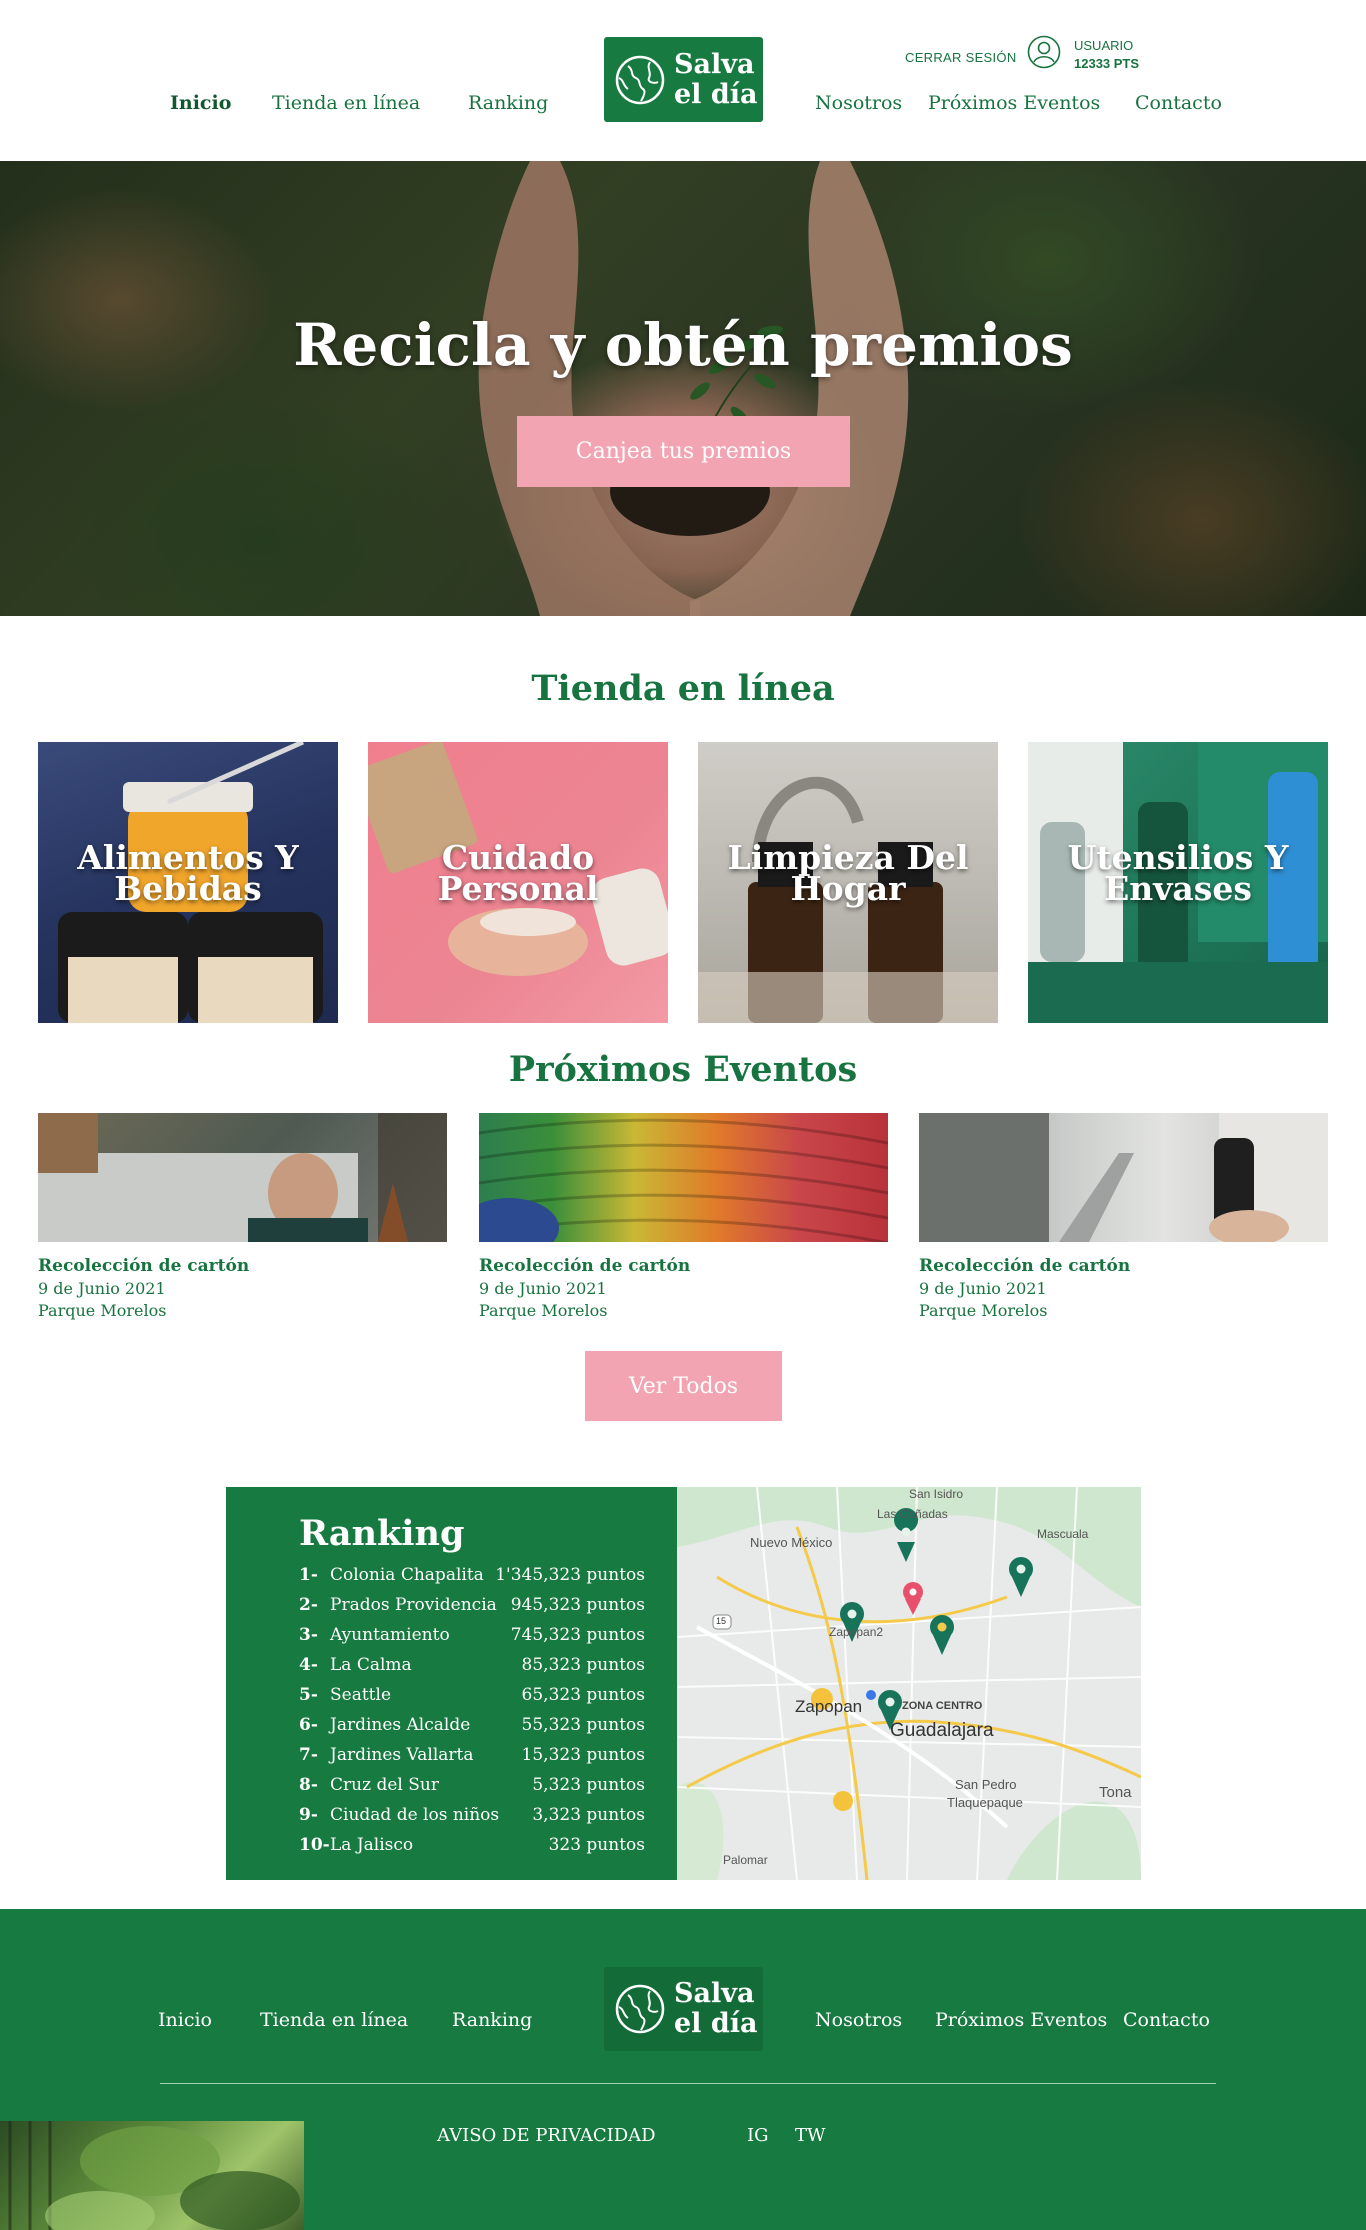 Image resolution: width=1366 pixels, height=2230 pixels. I want to click on category-home-cleaning: Limpieza Del Hogar, so click(848, 882).